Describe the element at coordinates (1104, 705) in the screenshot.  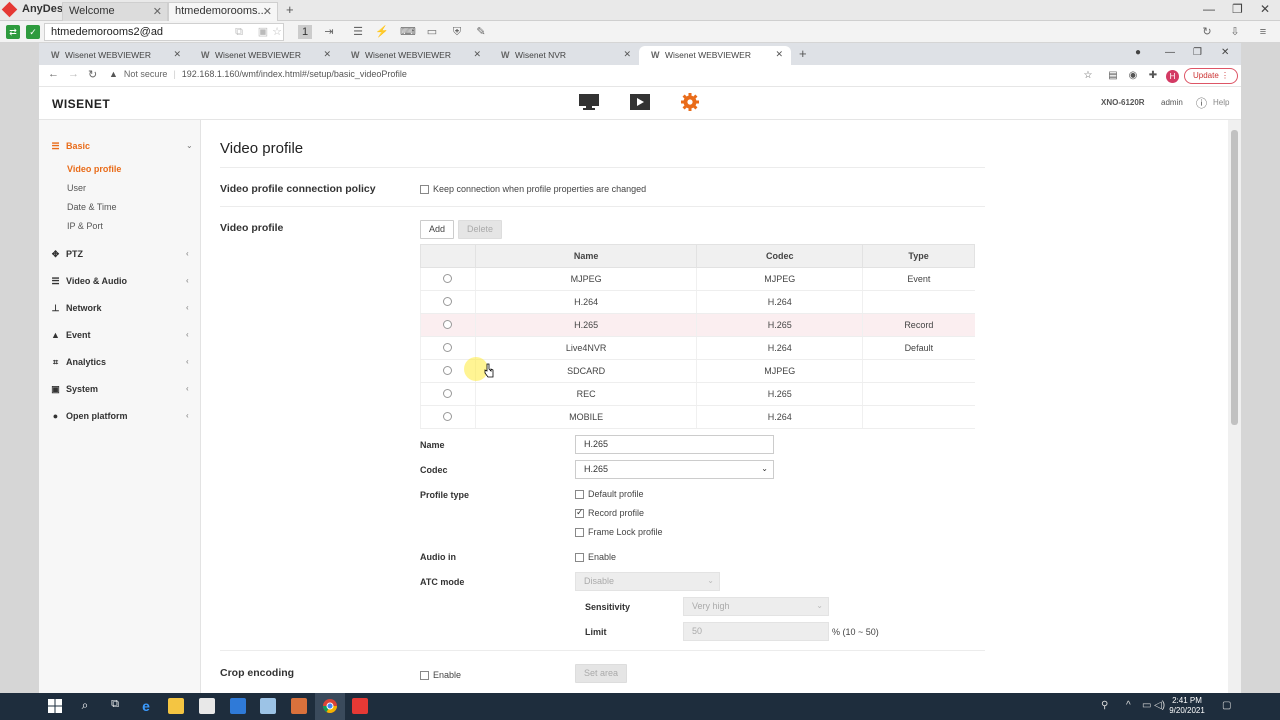
I see `people-icon: ⚲` at that location.